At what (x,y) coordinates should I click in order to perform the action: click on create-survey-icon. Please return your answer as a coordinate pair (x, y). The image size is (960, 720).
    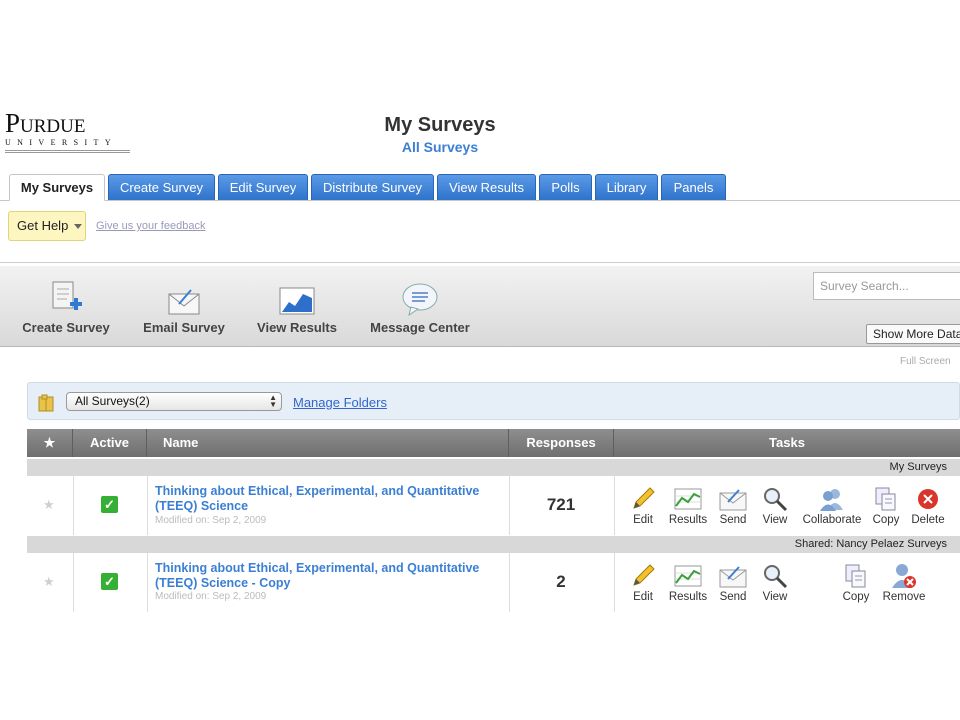
    Looking at the image, I should click on (66, 298).